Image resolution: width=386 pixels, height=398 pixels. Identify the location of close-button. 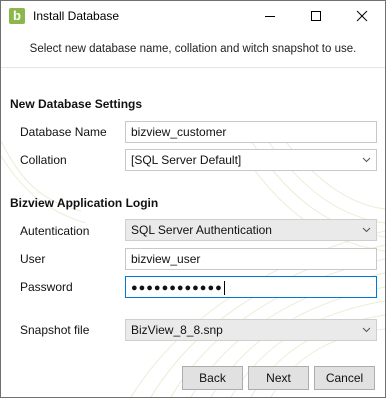
(362, 16).